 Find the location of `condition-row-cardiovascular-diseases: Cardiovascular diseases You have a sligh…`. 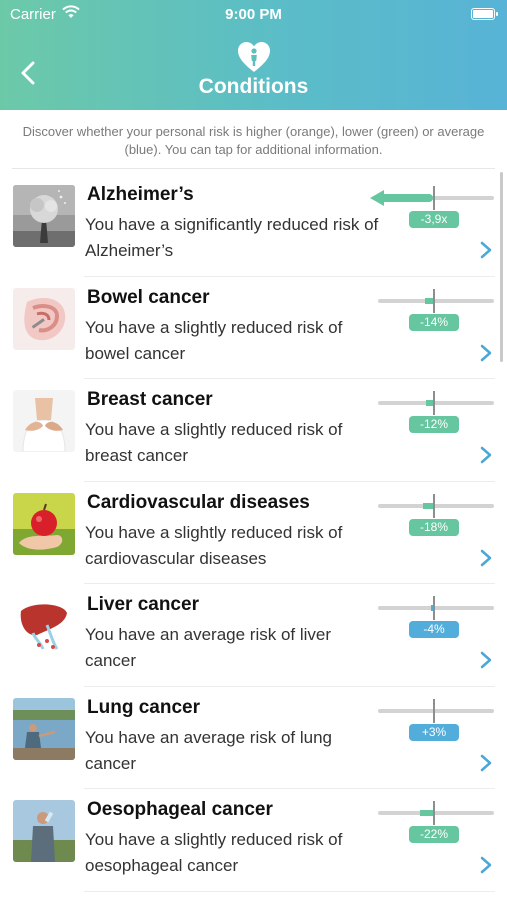

condition-row-cardiovascular-diseases: Cardiovascular diseases You have a sligh… is located at coordinates (253, 533).